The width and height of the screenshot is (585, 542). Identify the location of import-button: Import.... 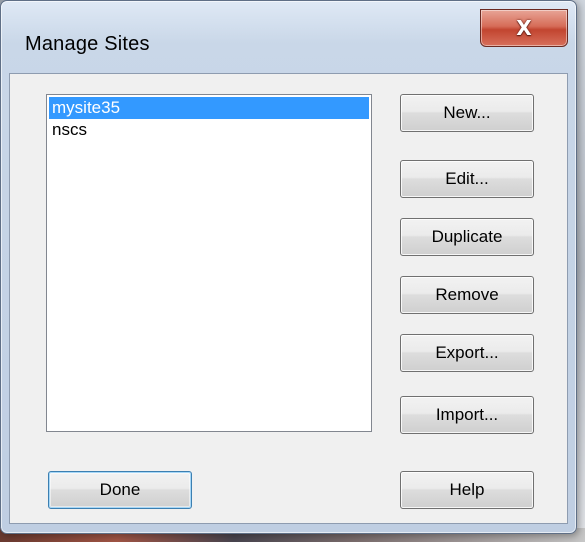
(467, 415).